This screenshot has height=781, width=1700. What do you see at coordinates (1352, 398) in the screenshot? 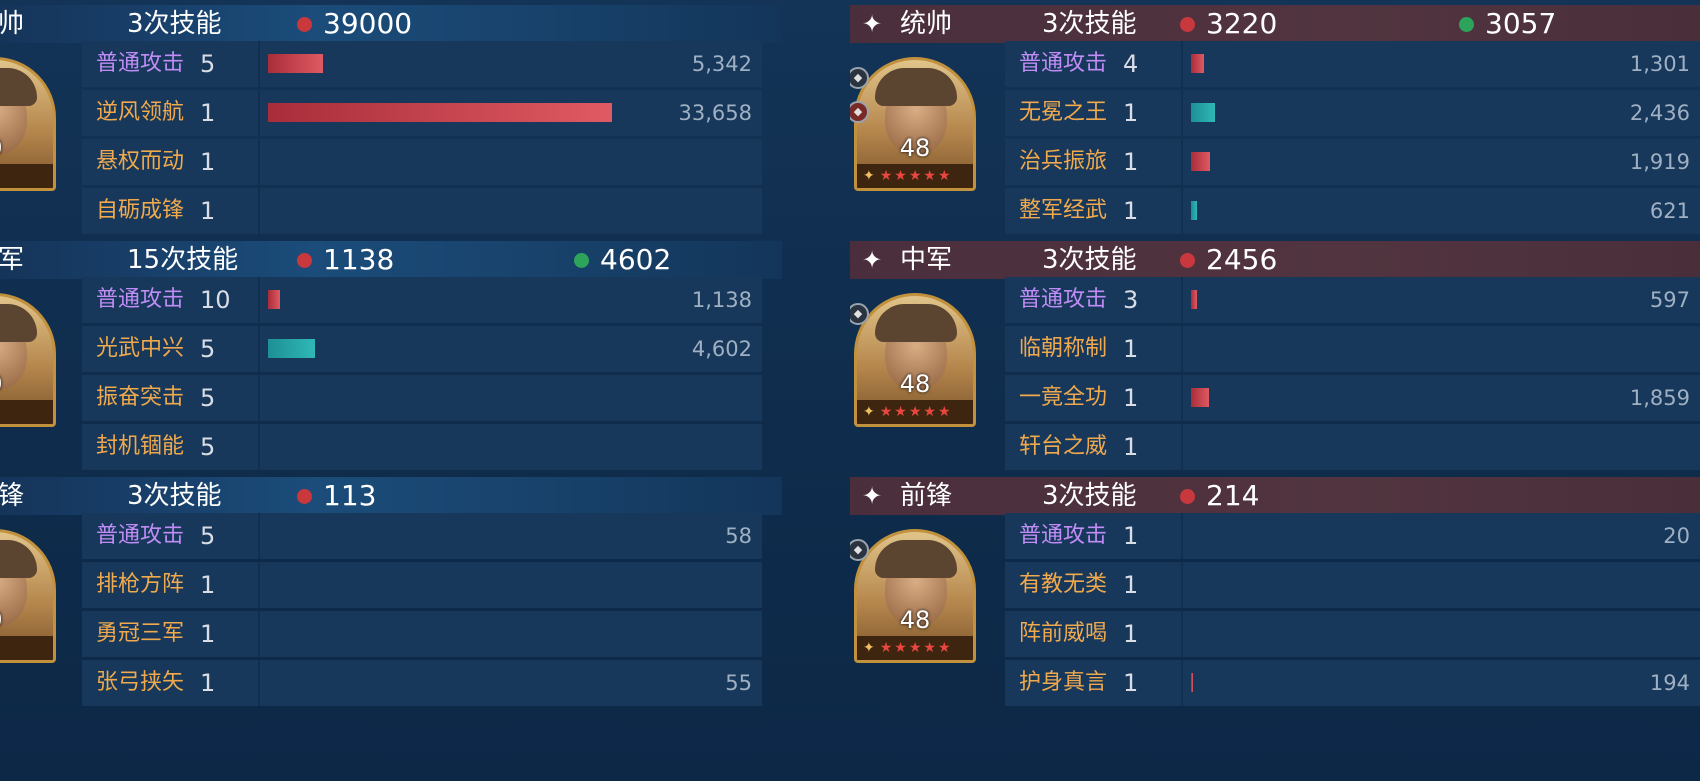
I see `skill-row: 一竟全功 1 1,859` at bounding box center [1352, 398].